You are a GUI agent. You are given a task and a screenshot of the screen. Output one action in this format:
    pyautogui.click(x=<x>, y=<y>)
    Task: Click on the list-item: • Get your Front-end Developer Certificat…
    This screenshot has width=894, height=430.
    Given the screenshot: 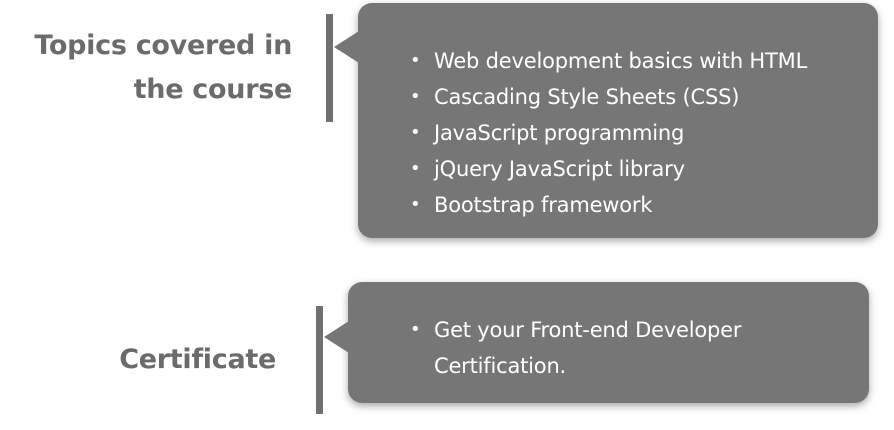 What is the action you would take?
    pyautogui.click(x=605, y=348)
    